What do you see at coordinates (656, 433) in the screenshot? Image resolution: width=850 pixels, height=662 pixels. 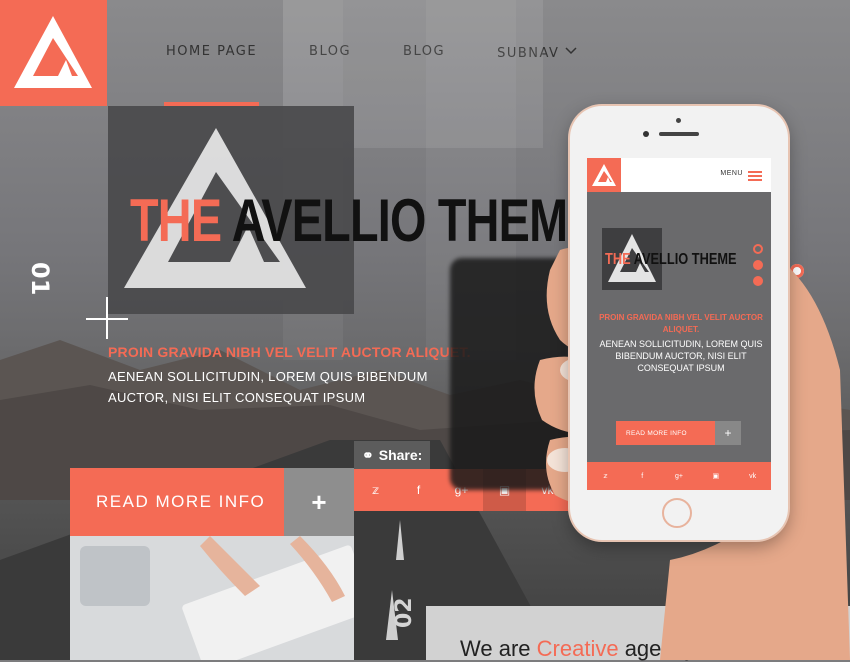 I see `phone-read-more-label: READ MORE INFO` at bounding box center [656, 433].